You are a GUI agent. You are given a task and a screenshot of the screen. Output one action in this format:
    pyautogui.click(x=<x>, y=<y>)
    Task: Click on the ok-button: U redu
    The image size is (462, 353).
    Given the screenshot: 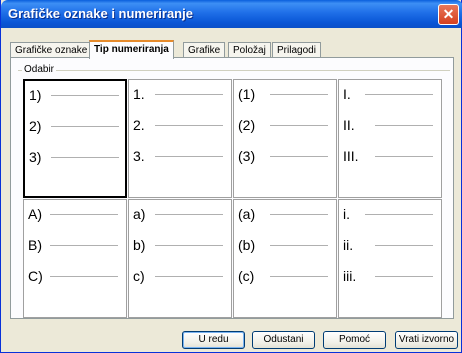 What is the action you would take?
    pyautogui.click(x=213, y=340)
    